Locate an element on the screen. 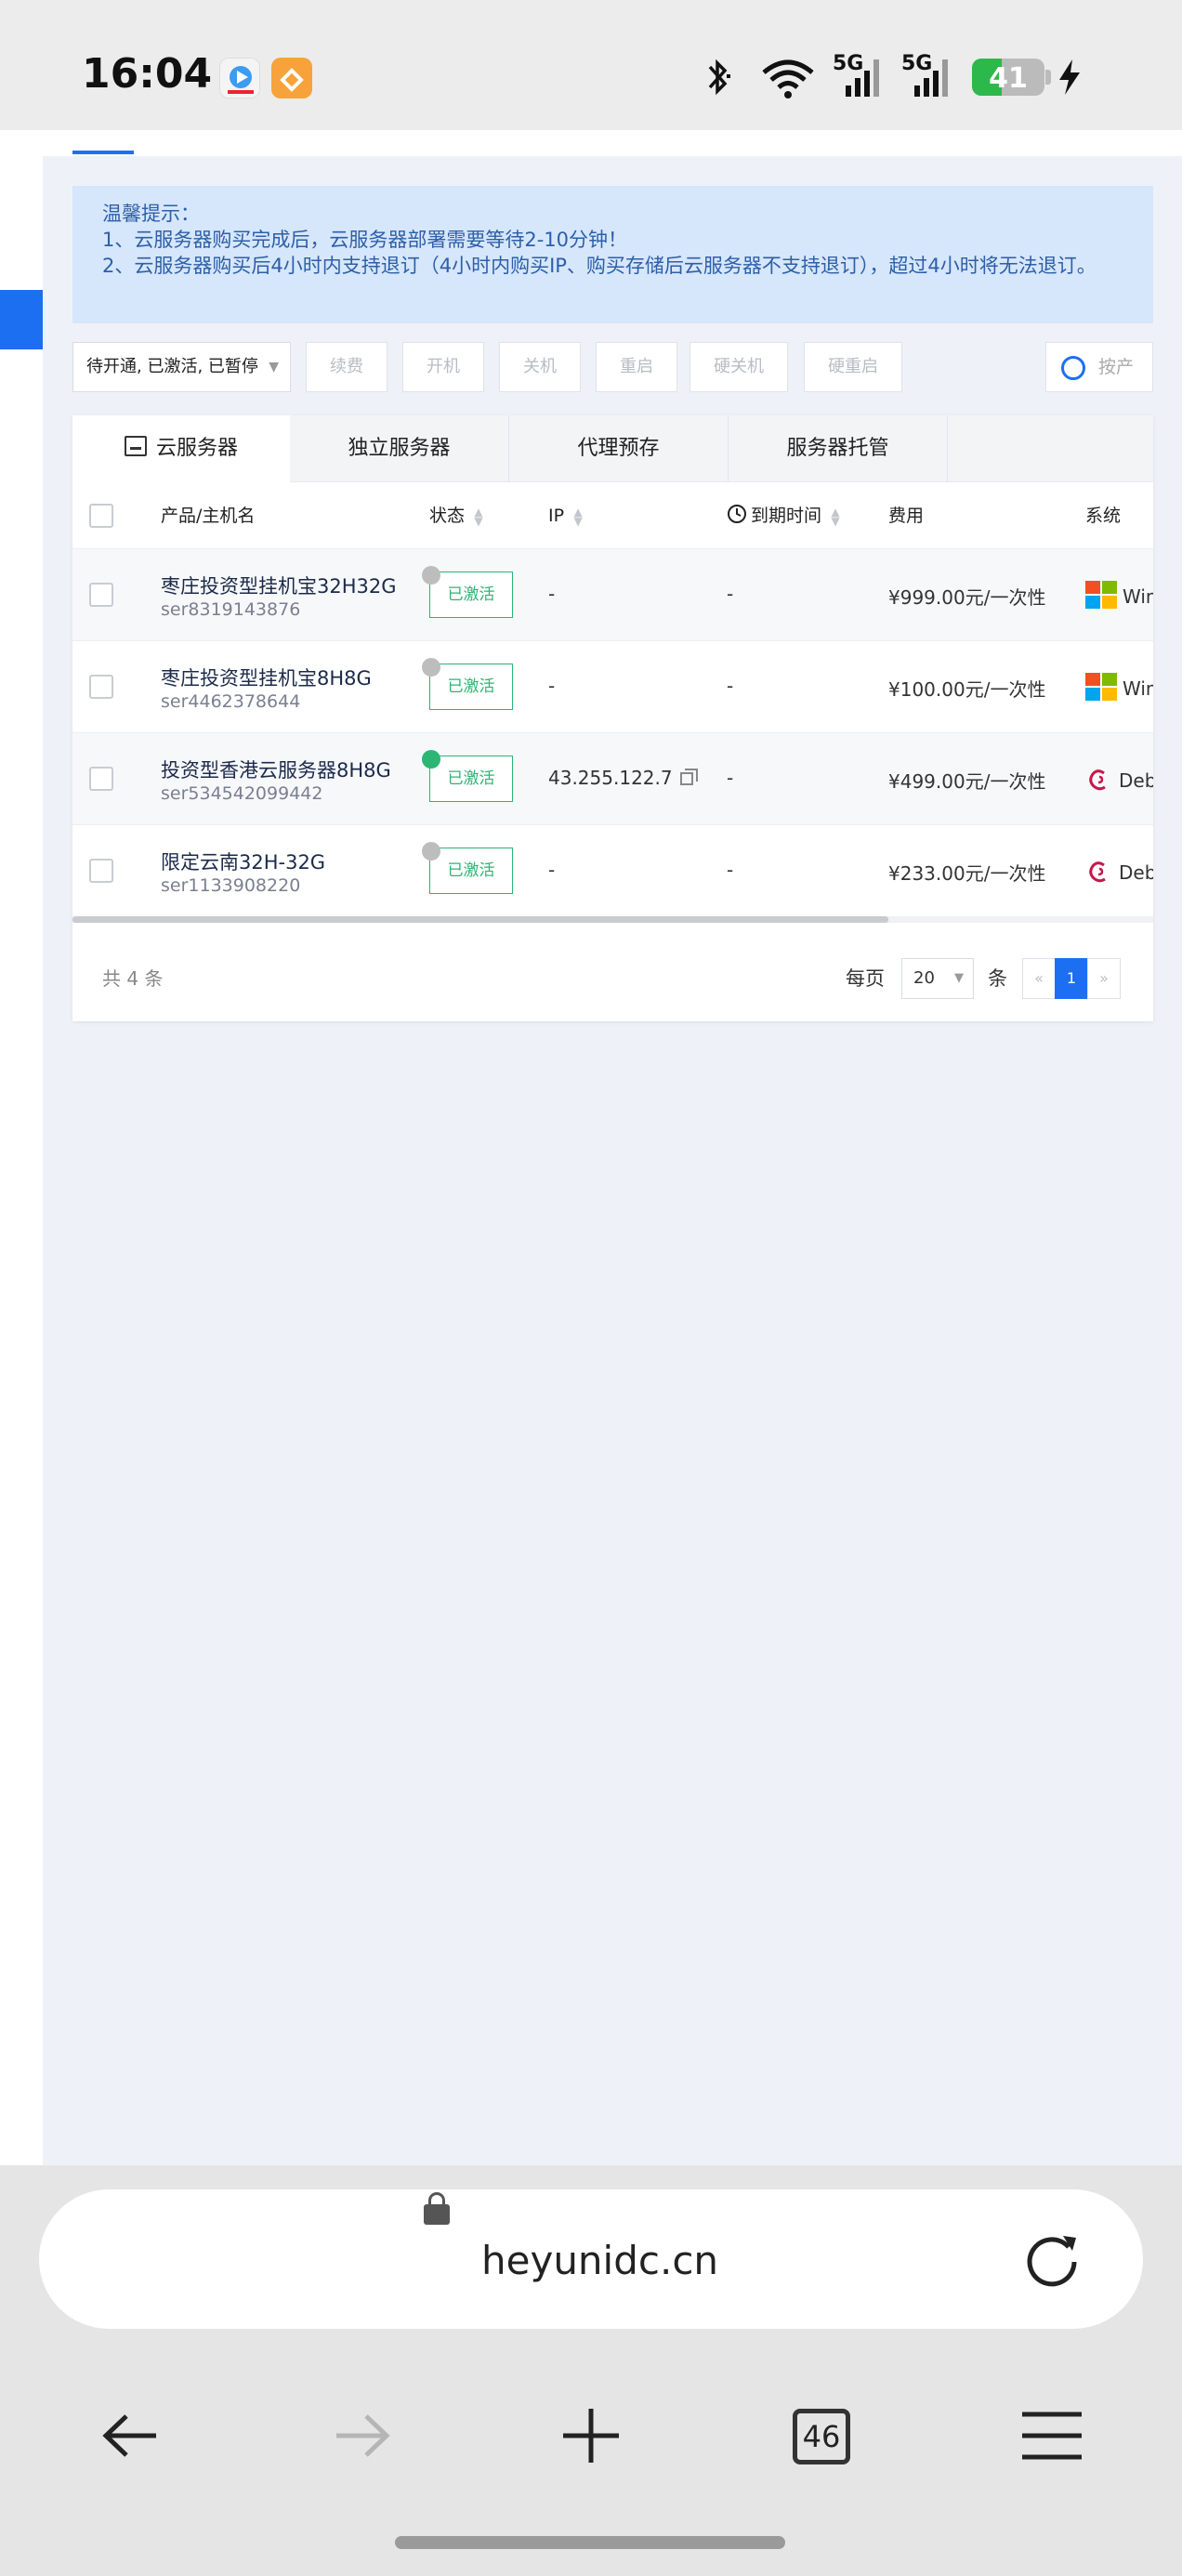 The height and width of the screenshot is (2576, 1182). product-name: 投资型香港云服务器8H8G is located at coordinates (276, 769).